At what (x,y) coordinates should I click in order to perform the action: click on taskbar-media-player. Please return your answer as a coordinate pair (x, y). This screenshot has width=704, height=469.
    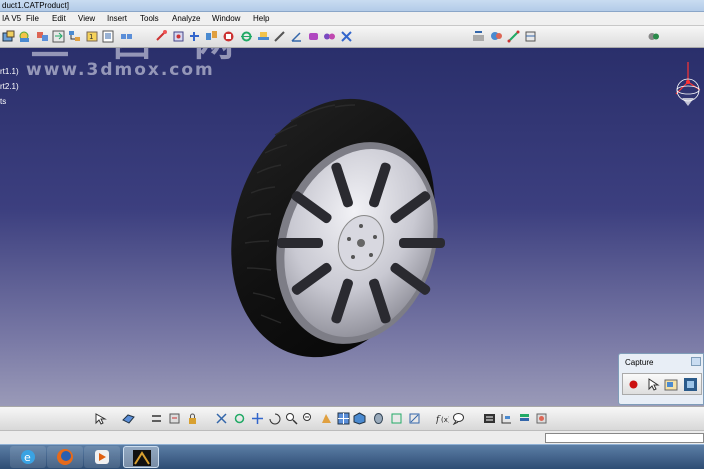
    Looking at the image, I should click on (102, 457).